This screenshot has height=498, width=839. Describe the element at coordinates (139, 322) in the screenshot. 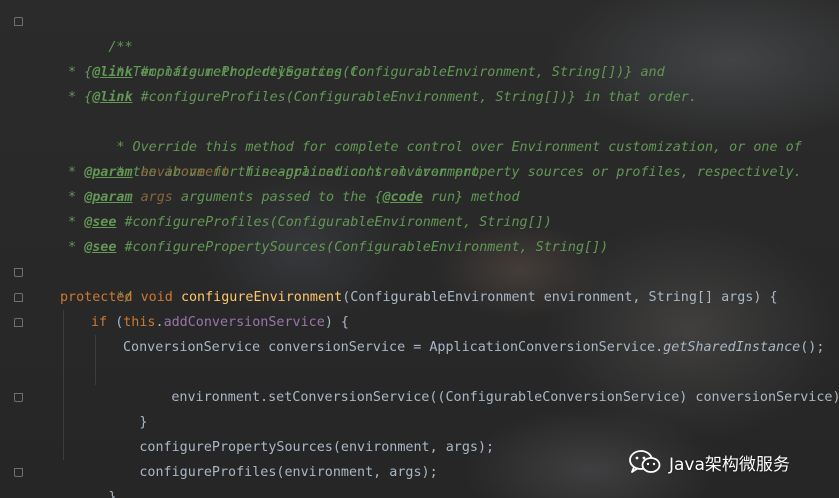

I see `keyword-this: this` at that location.